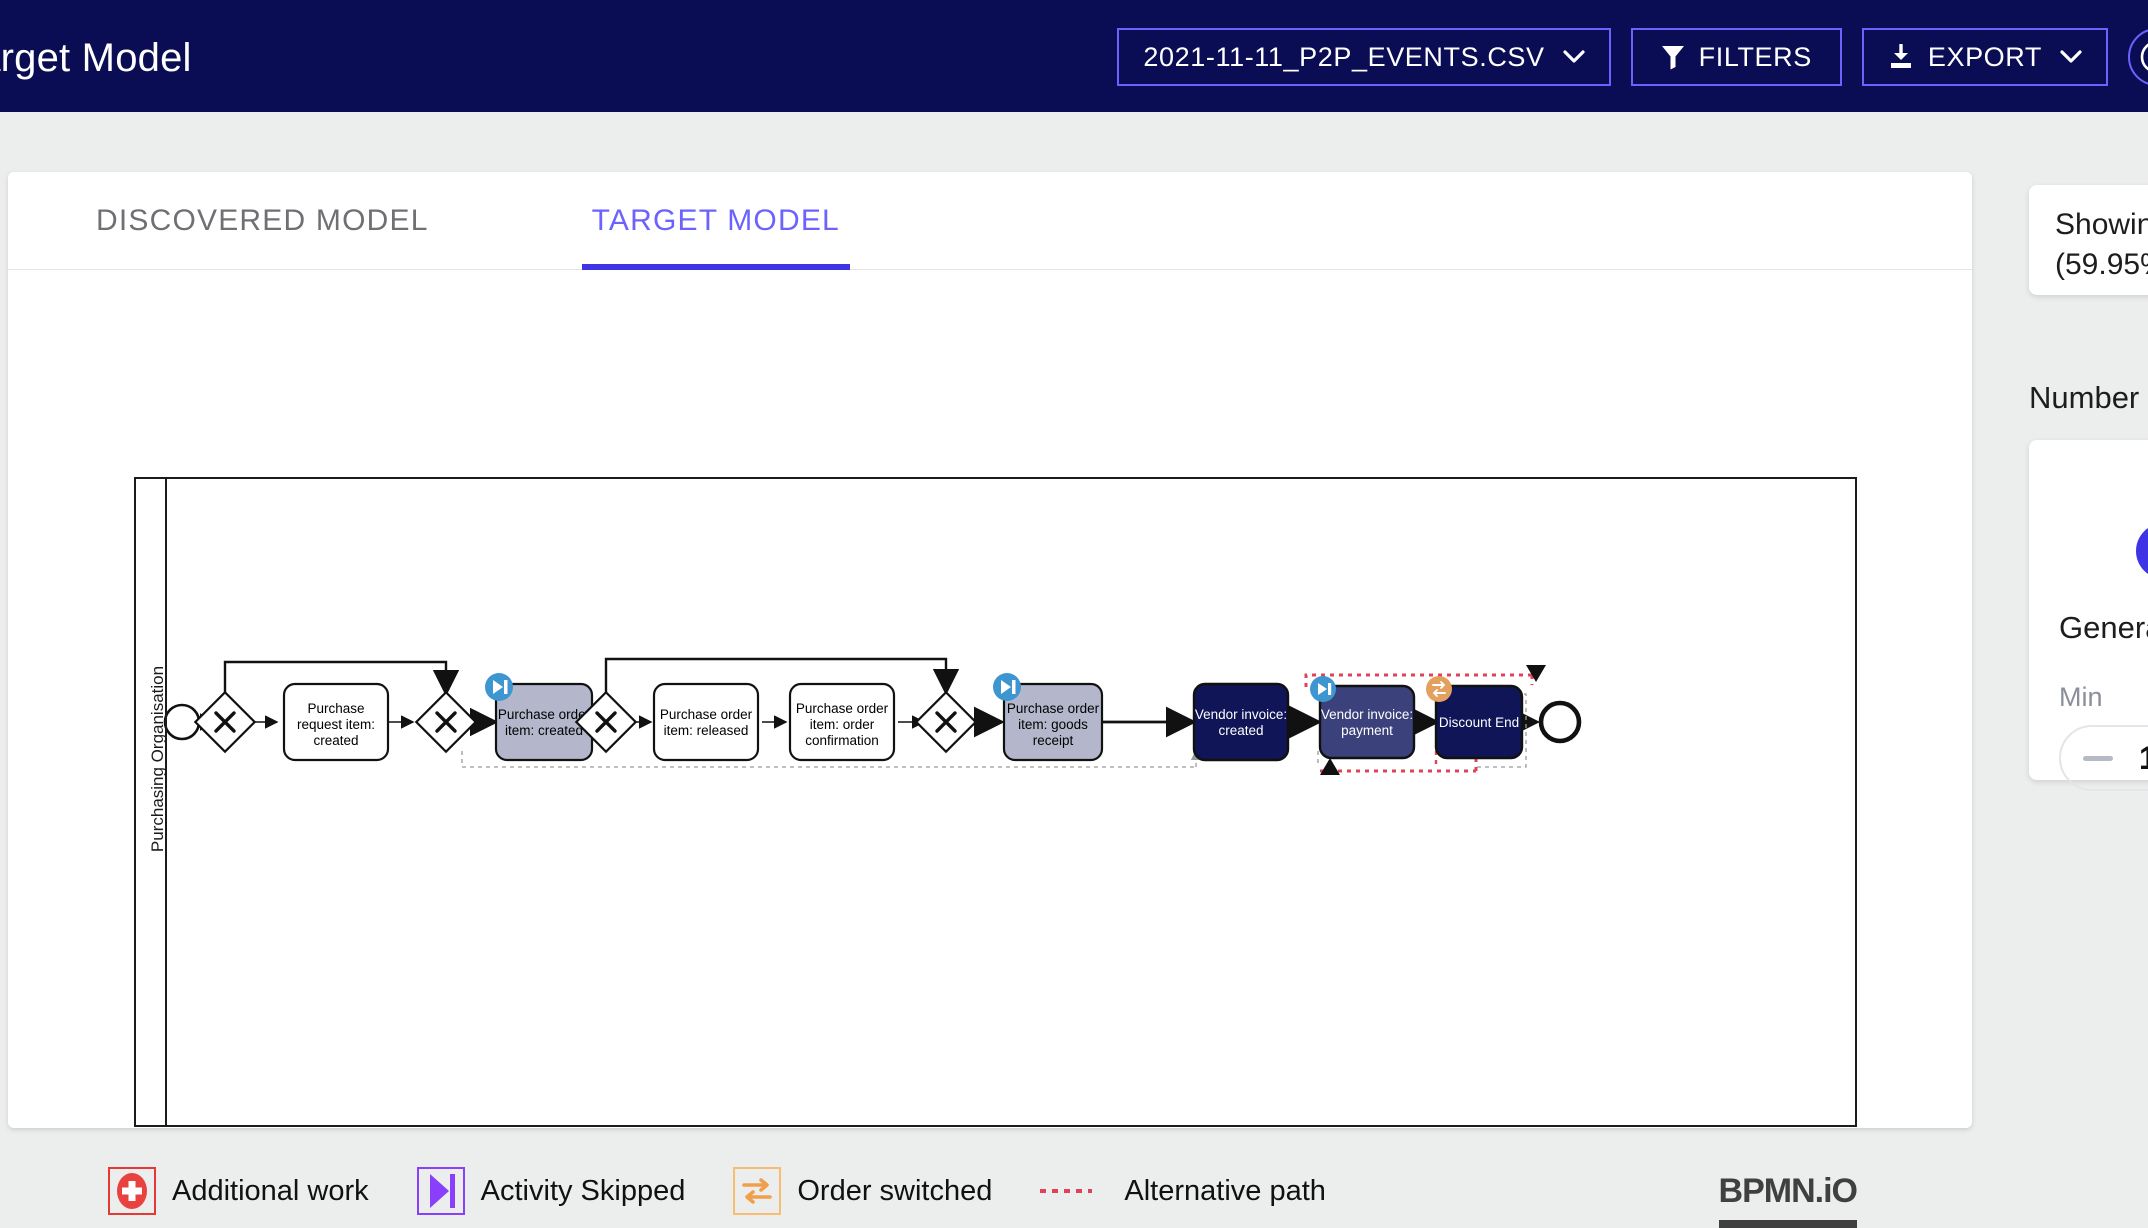 The width and height of the screenshot is (2148, 1228). I want to click on svg-text: request item:, so click(336, 724).